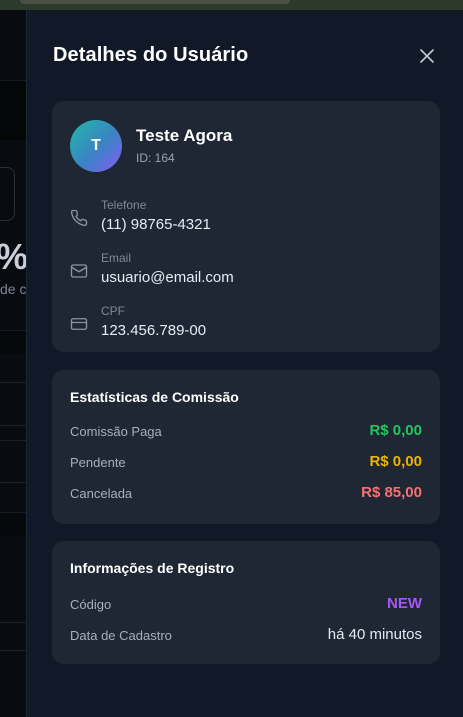  What do you see at coordinates (13, 110) in the screenshot?
I see `background-panel` at bounding box center [13, 110].